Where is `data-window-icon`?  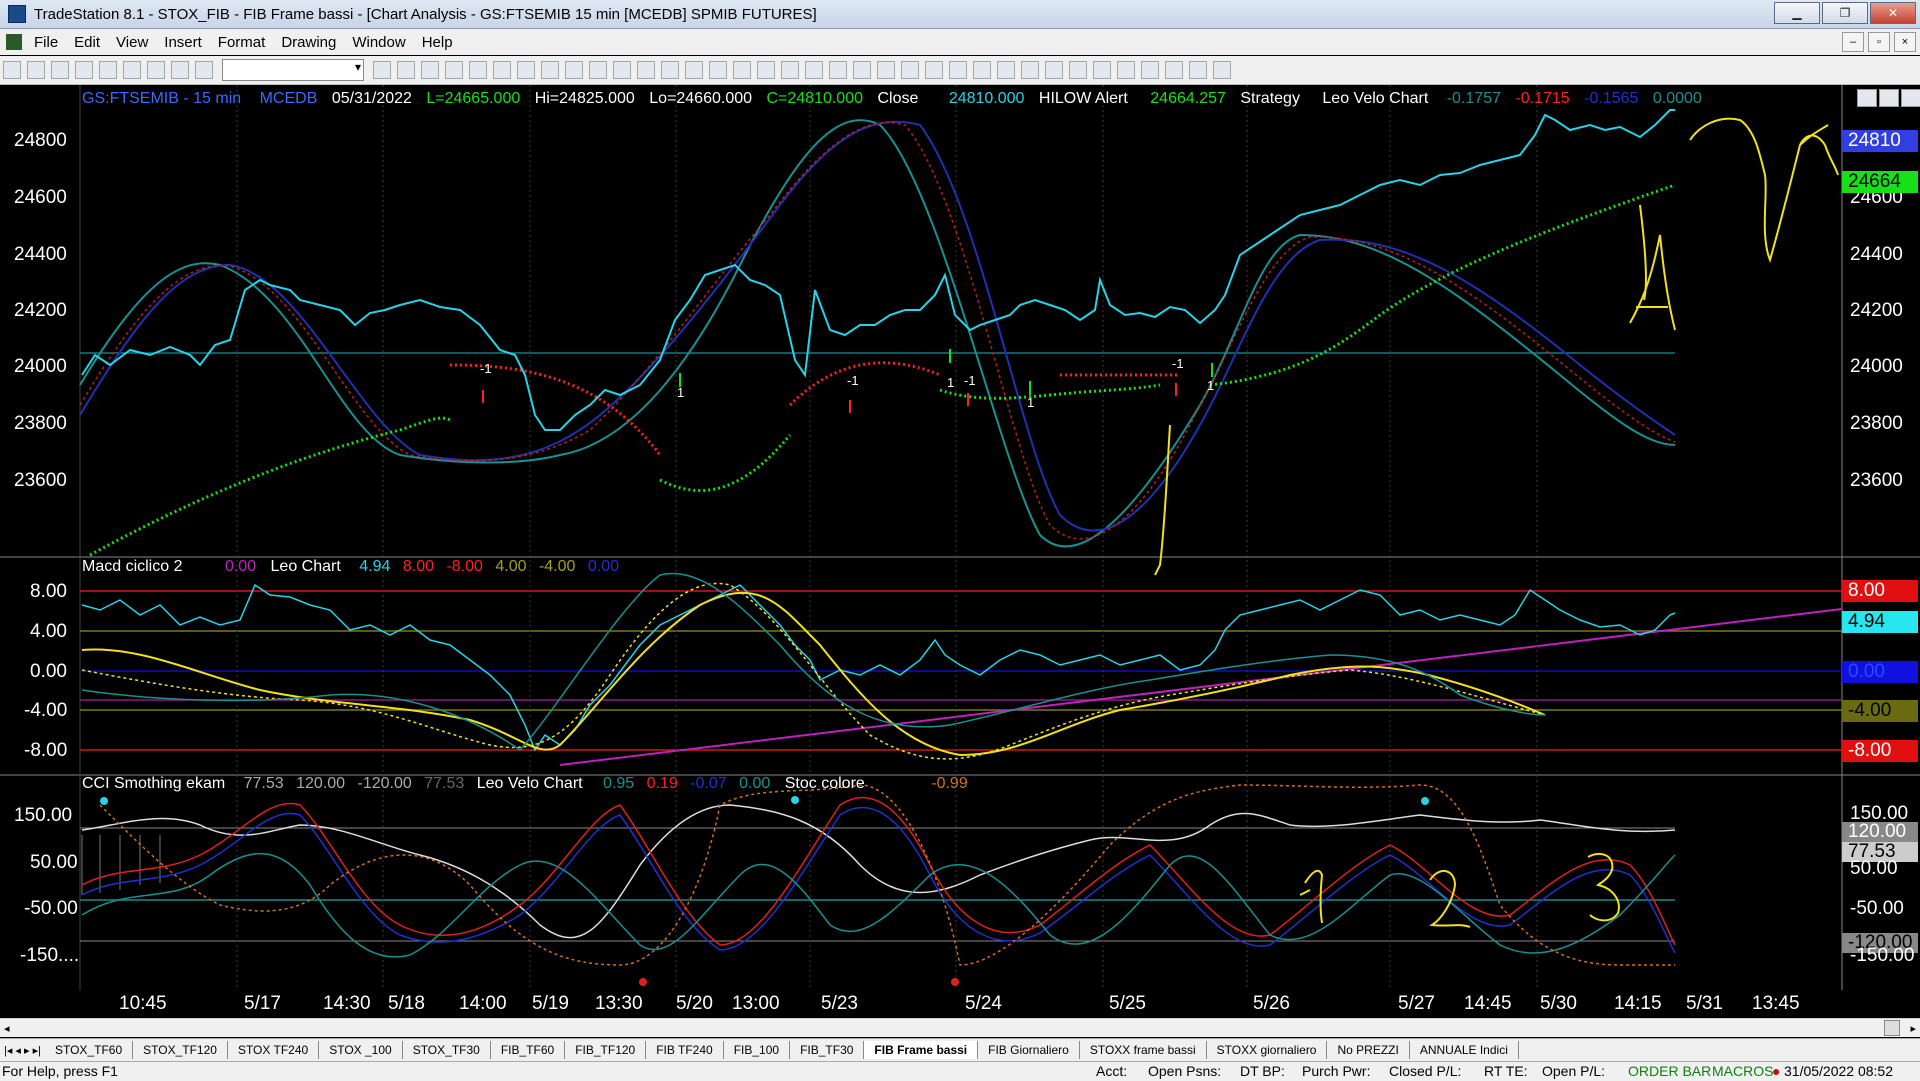
data-window-icon is located at coordinates (766, 70).